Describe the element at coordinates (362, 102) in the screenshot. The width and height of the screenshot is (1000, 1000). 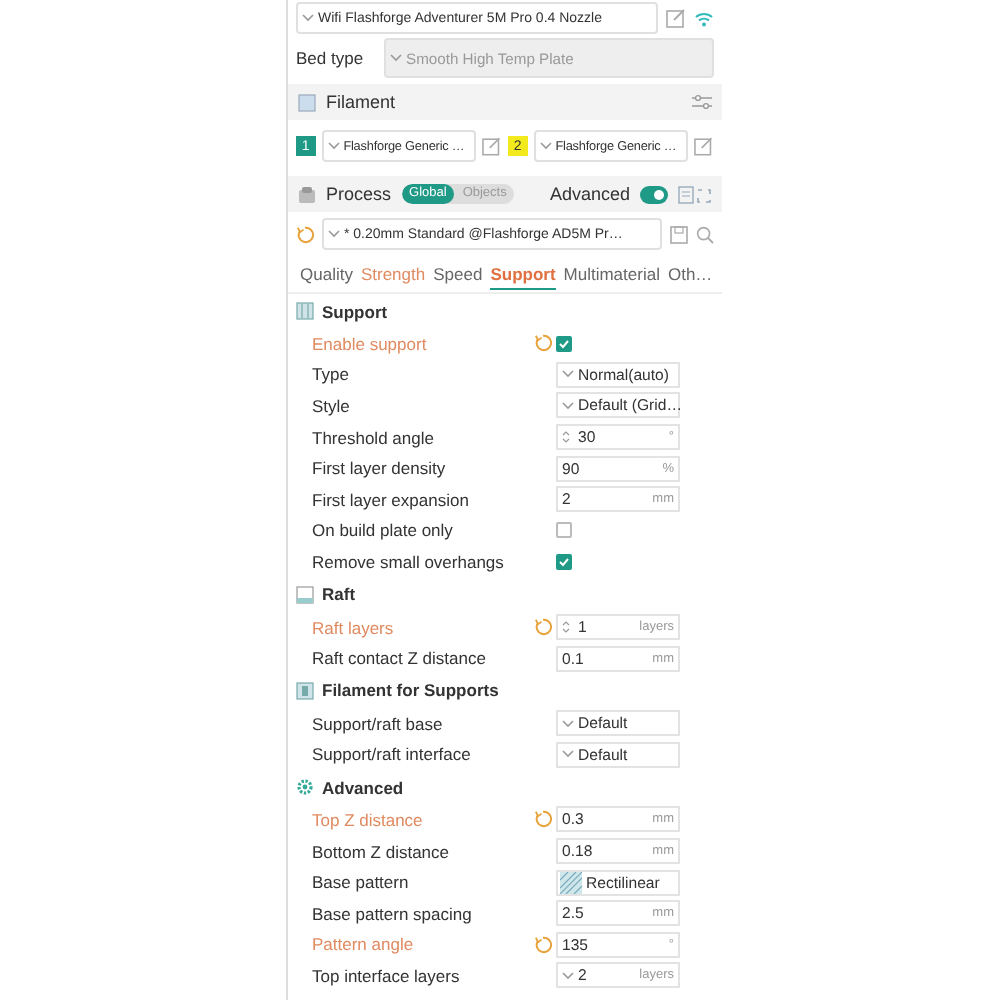
I see `filament-title: Filament` at that location.